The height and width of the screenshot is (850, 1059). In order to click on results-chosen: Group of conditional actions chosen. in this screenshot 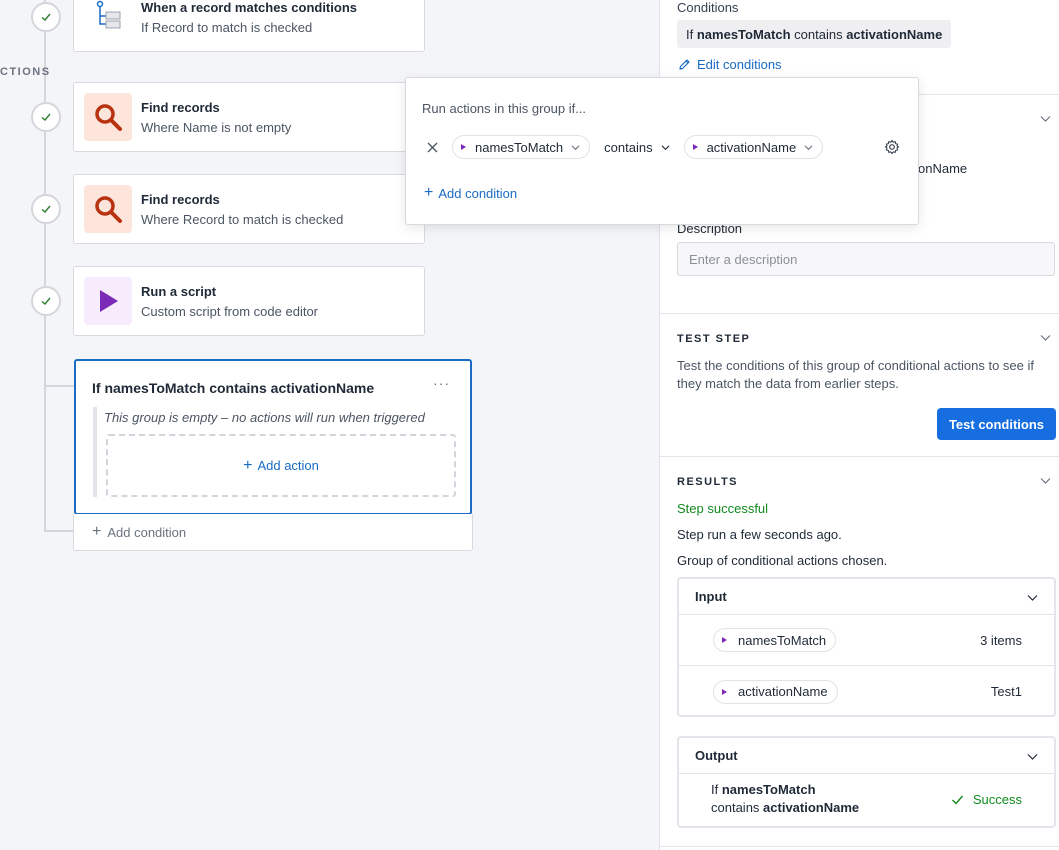, I will do `click(782, 560)`.